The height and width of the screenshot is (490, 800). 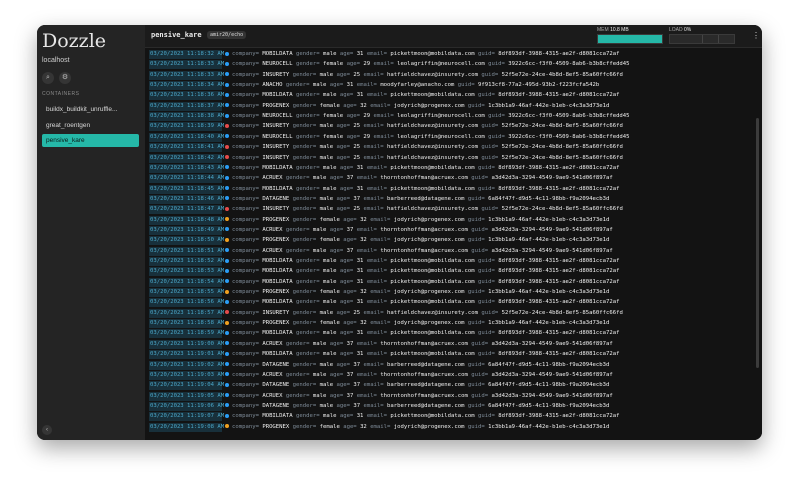 What do you see at coordinates (187, 137) in the screenshot?
I see `log-timestamp: 03/20/2023 11:18:40 AM` at bounding box center [187, 137].